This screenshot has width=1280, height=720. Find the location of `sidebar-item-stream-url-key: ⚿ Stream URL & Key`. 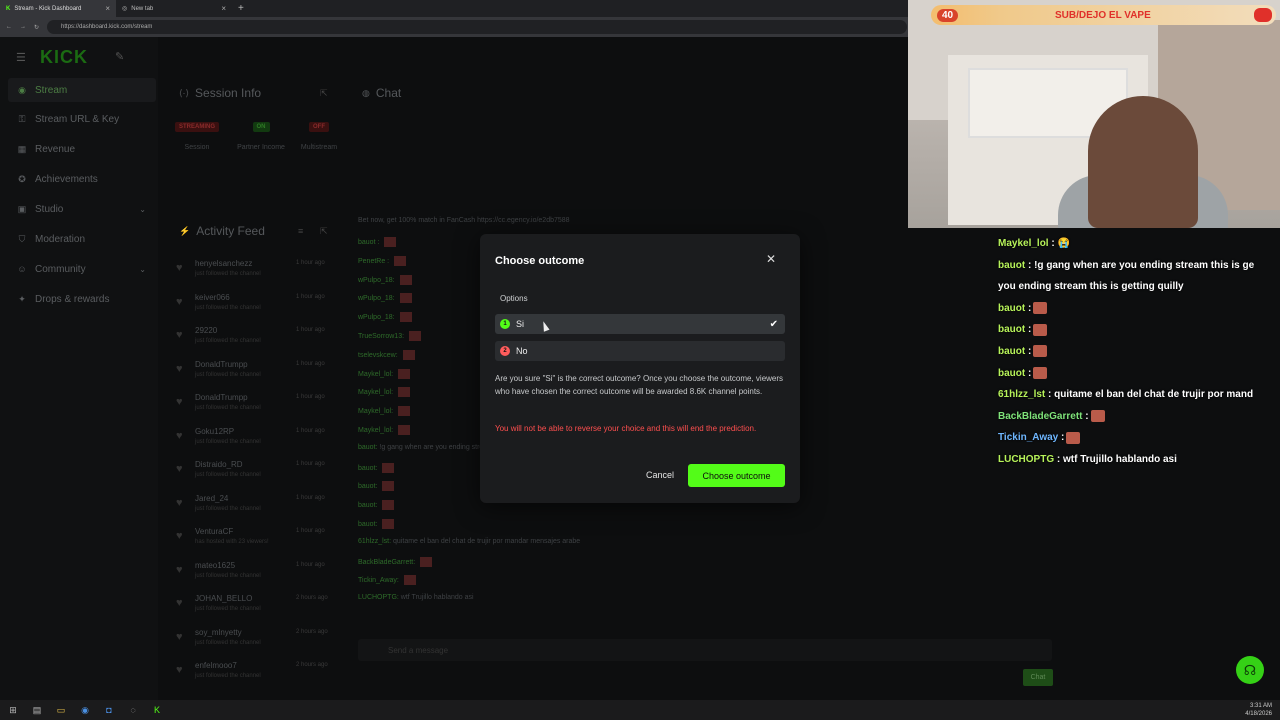

sidebar-item-stream-url-key: ⚿ Stream URL & Key is located at coordinates (82, 119).